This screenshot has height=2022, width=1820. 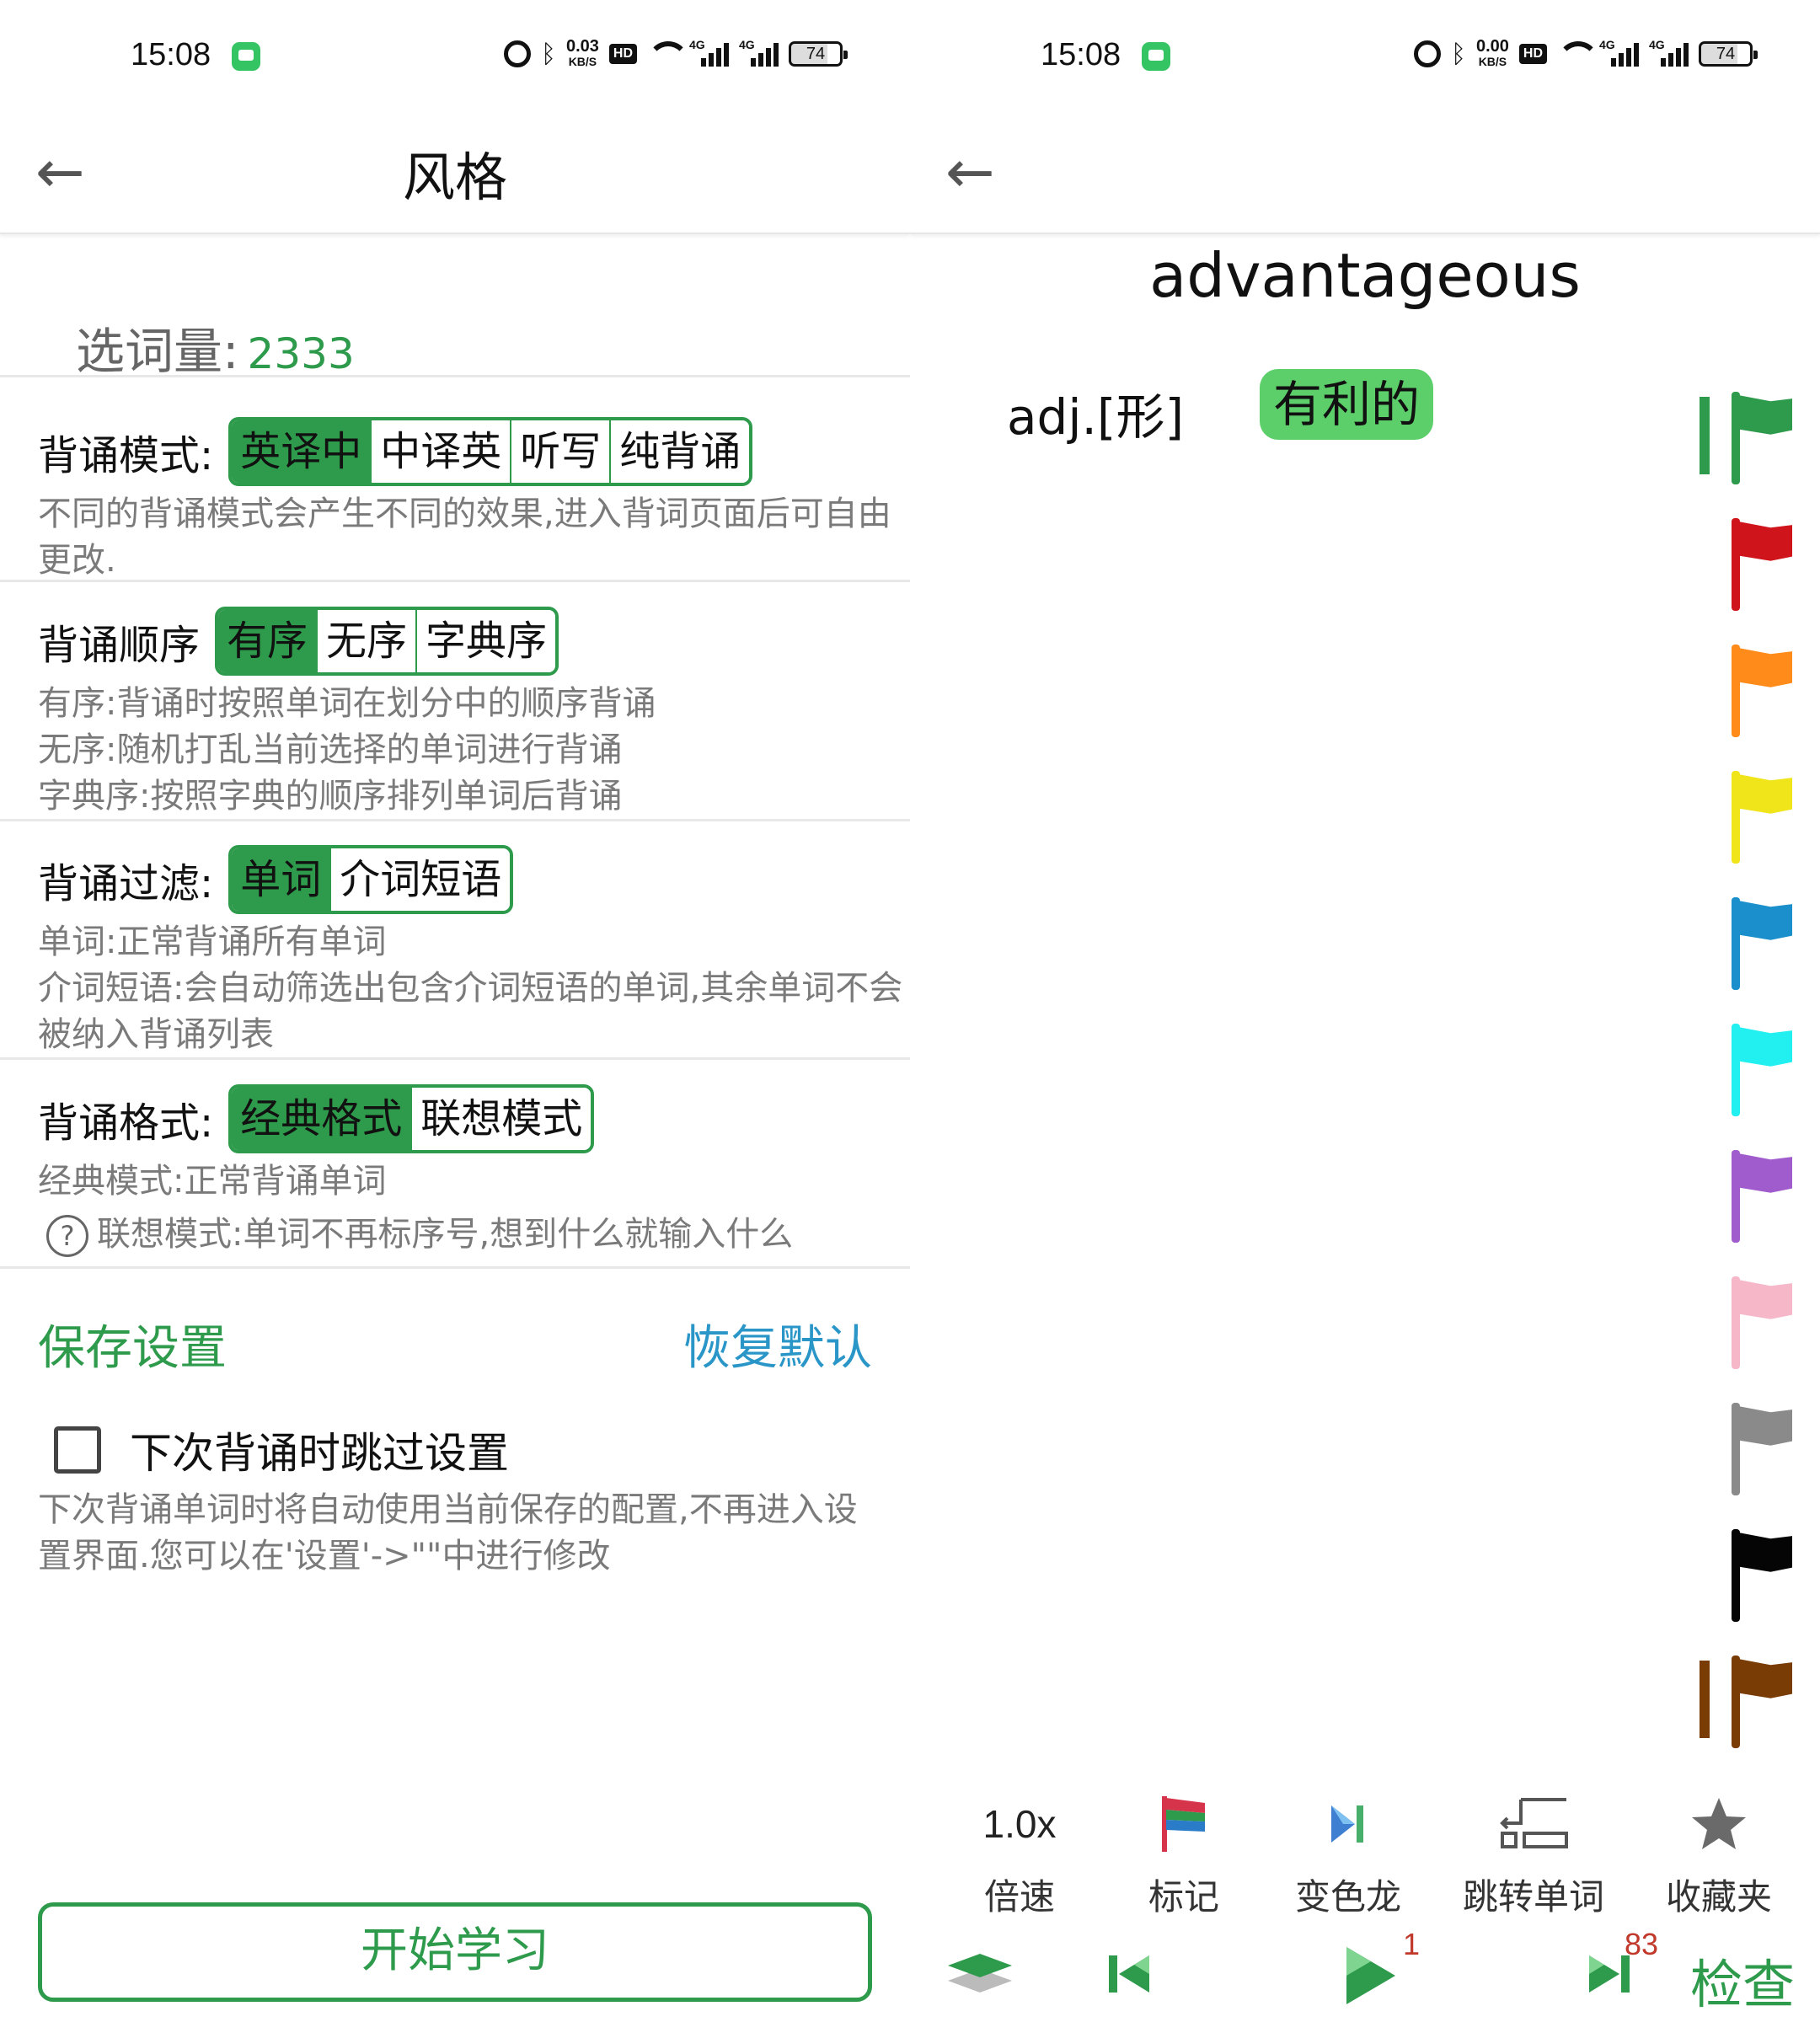 What do you see at coordinates (455, 1952) in the screenshot?
I see `start-learning-button: 开始学习` at bounding box center [455, 1952].